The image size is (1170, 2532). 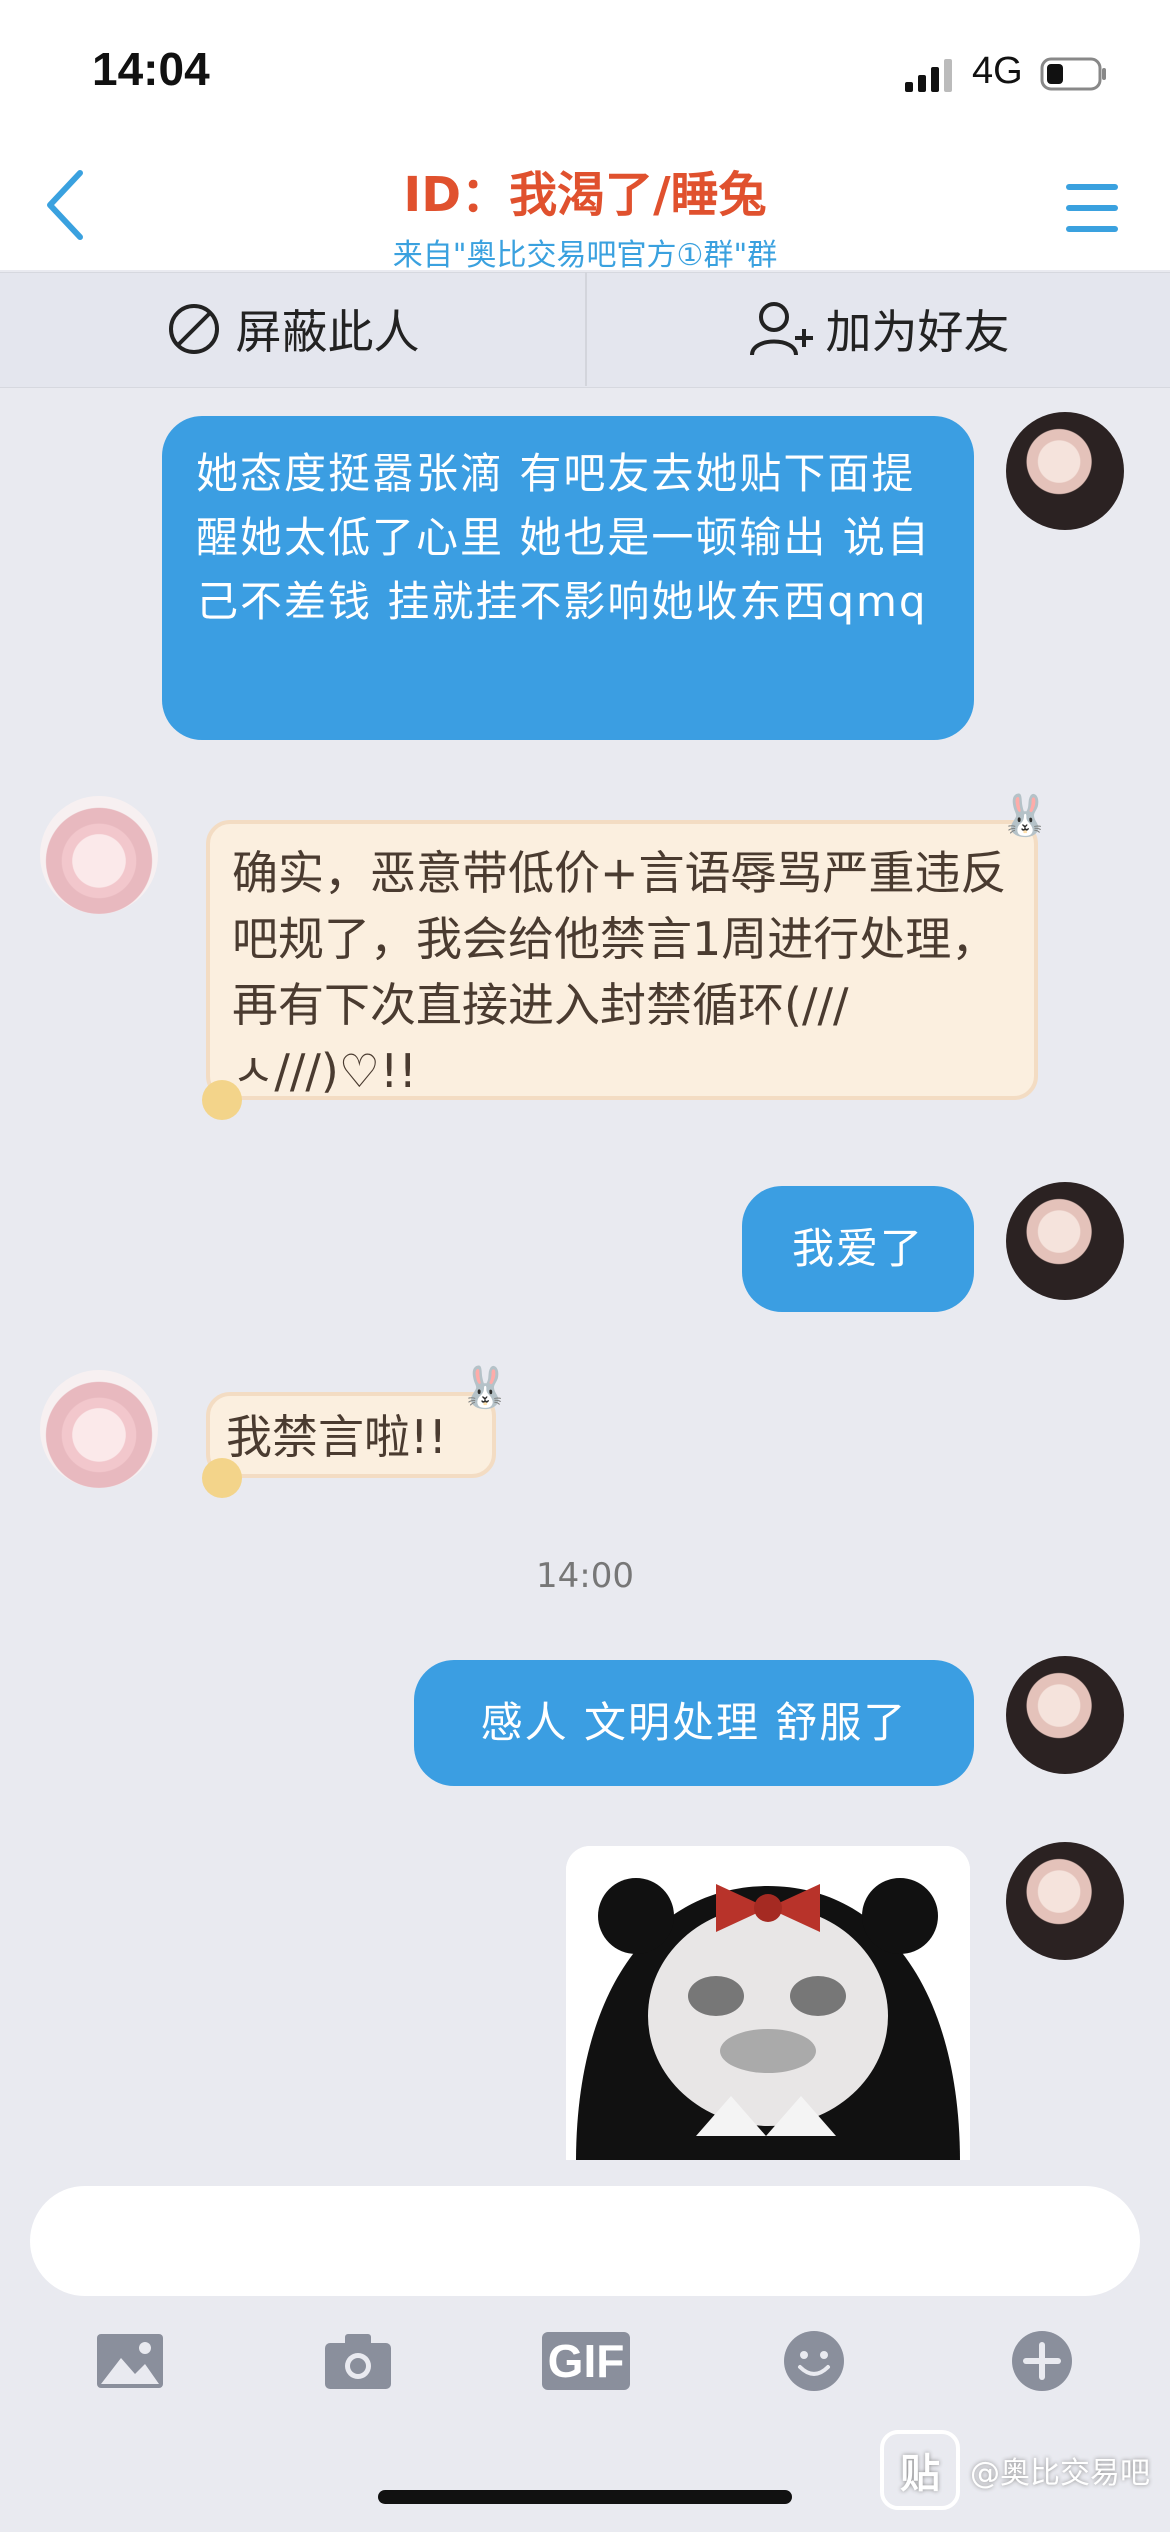 What do you see at coordinates (585, 1576) in the screenshot?
I see `message-timestamp: 14:00` at bounding box center [585, 1576].